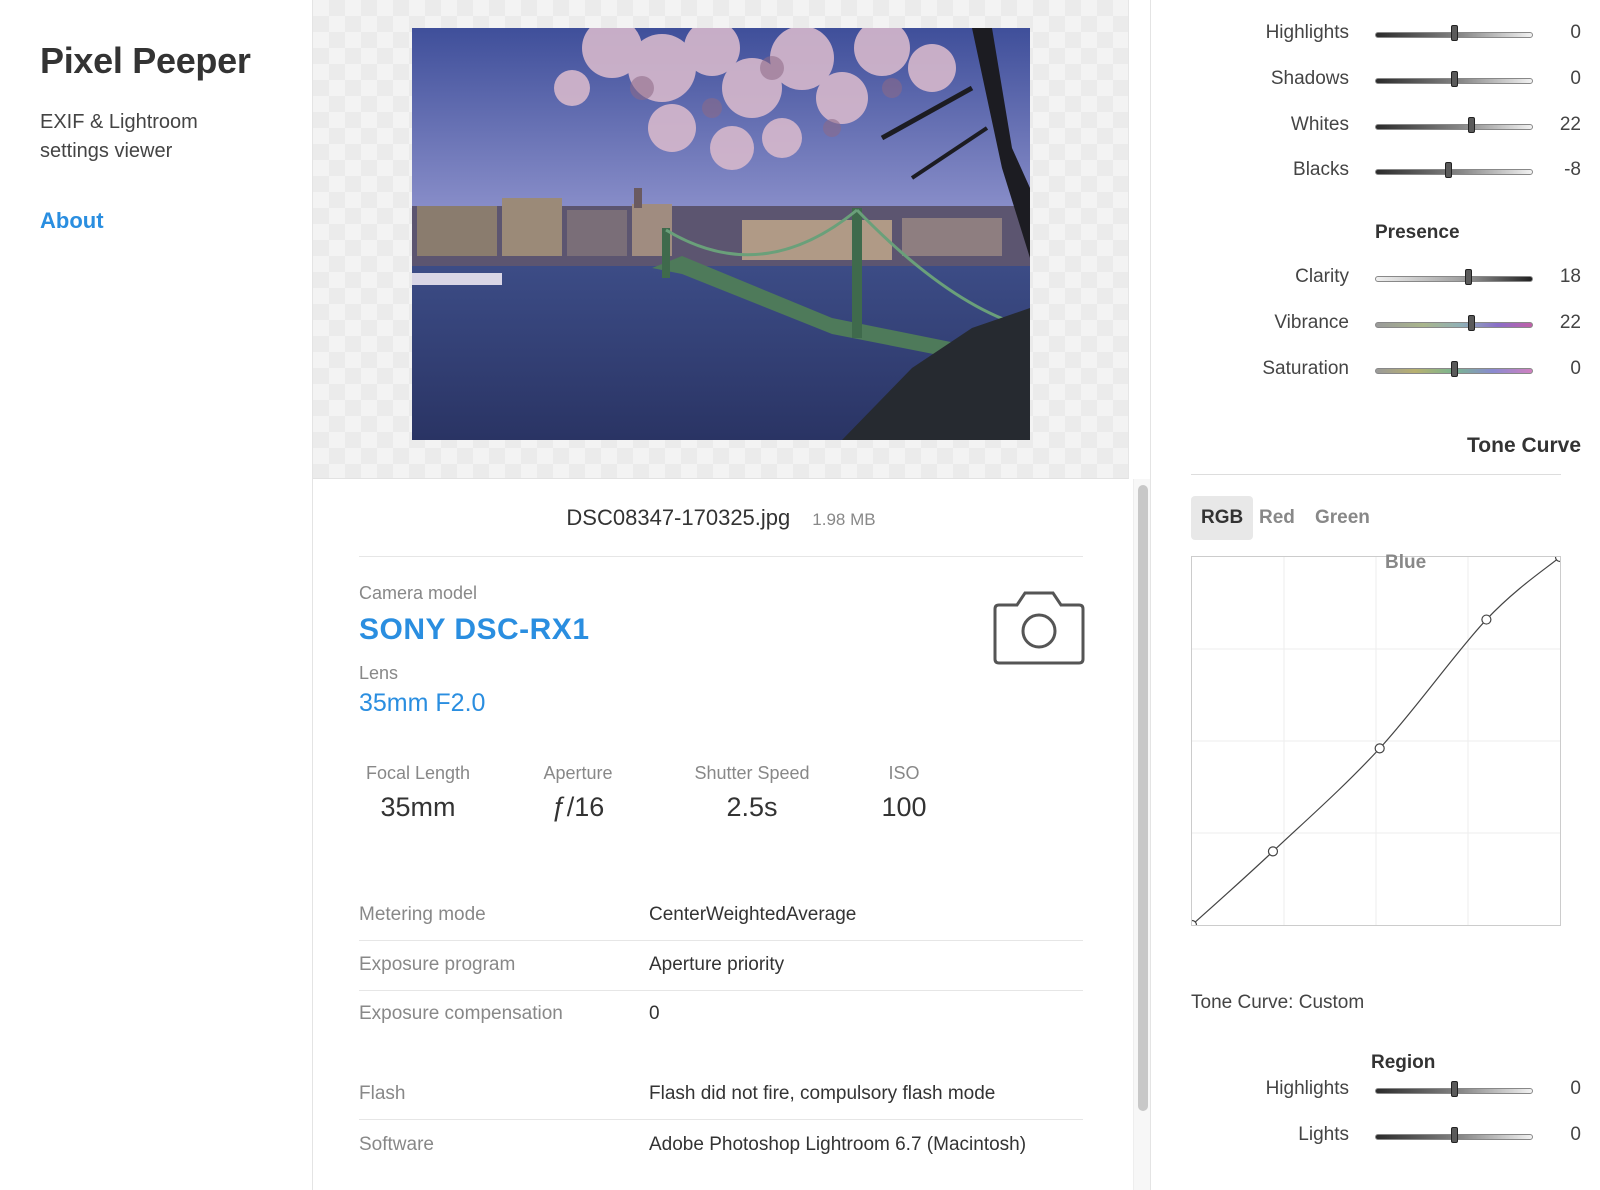  What do you see at coordinates (721, 1015) in the screenshot?
I see `metadata-row: Exposure compensation 0` at bounding box center [721, 1015].